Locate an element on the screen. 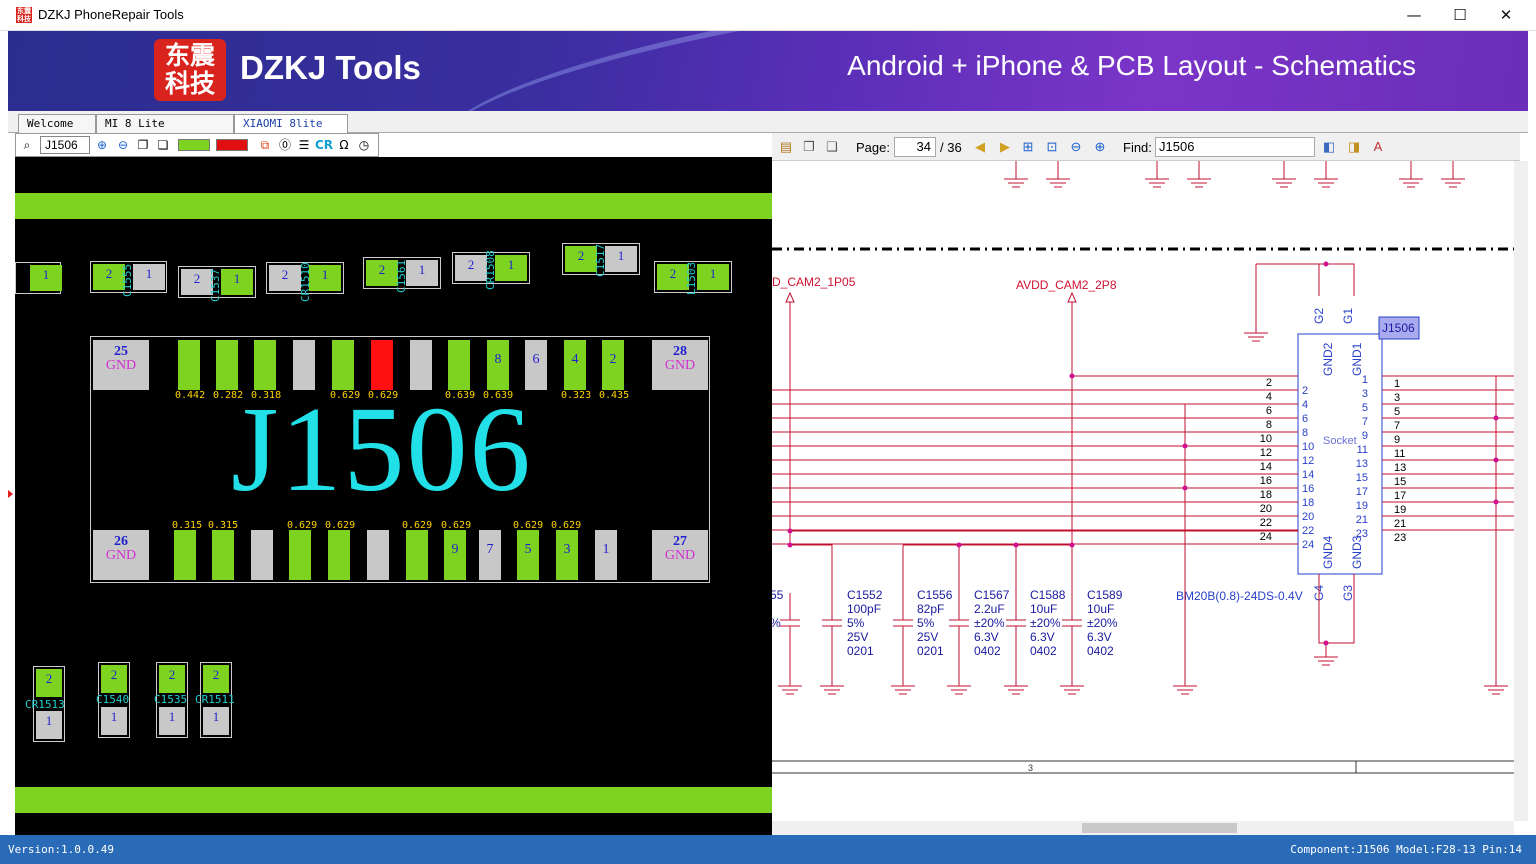 The width and height of the screenshot is (1536, 864). pcb-part: 1 is located at coordinates (38, 278).